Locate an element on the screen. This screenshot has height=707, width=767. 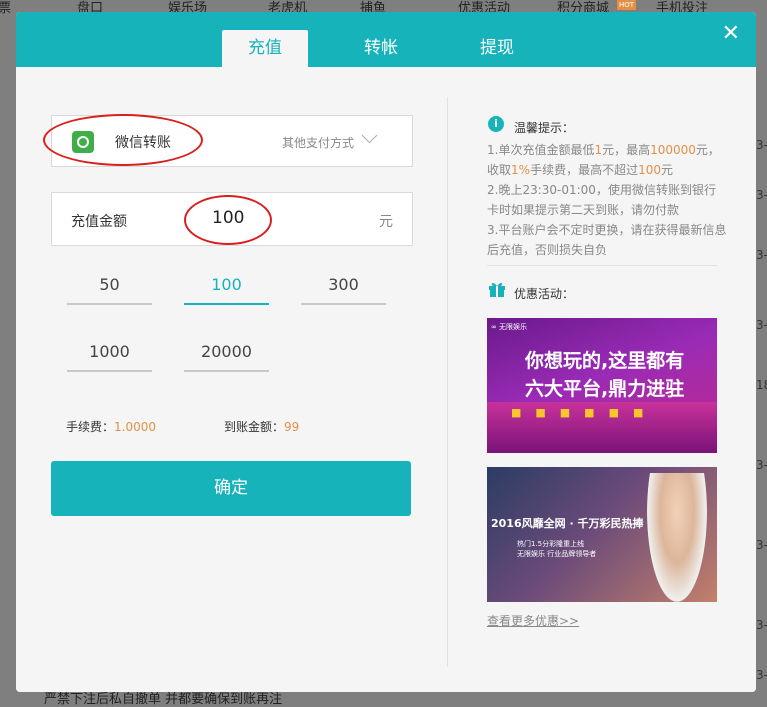
bg-side-text: 18 is located at coordinates (761, 385).